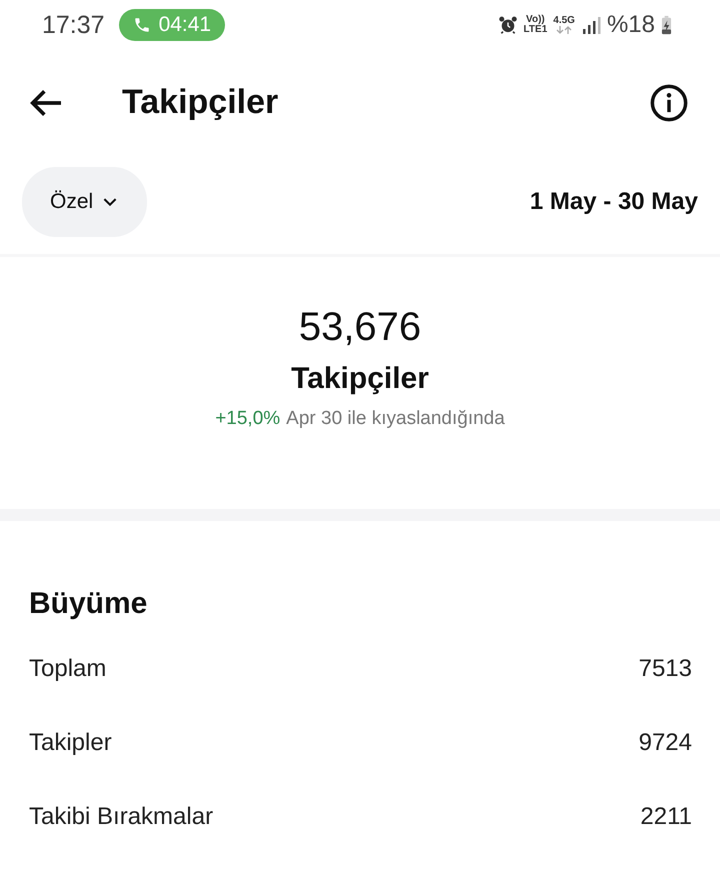 This screenshot has height=885, width=720. What do you see at coordinates (247, 419) in the screenshot?
I see `change-percent: +15,0%` at bounding box center [247, 419].